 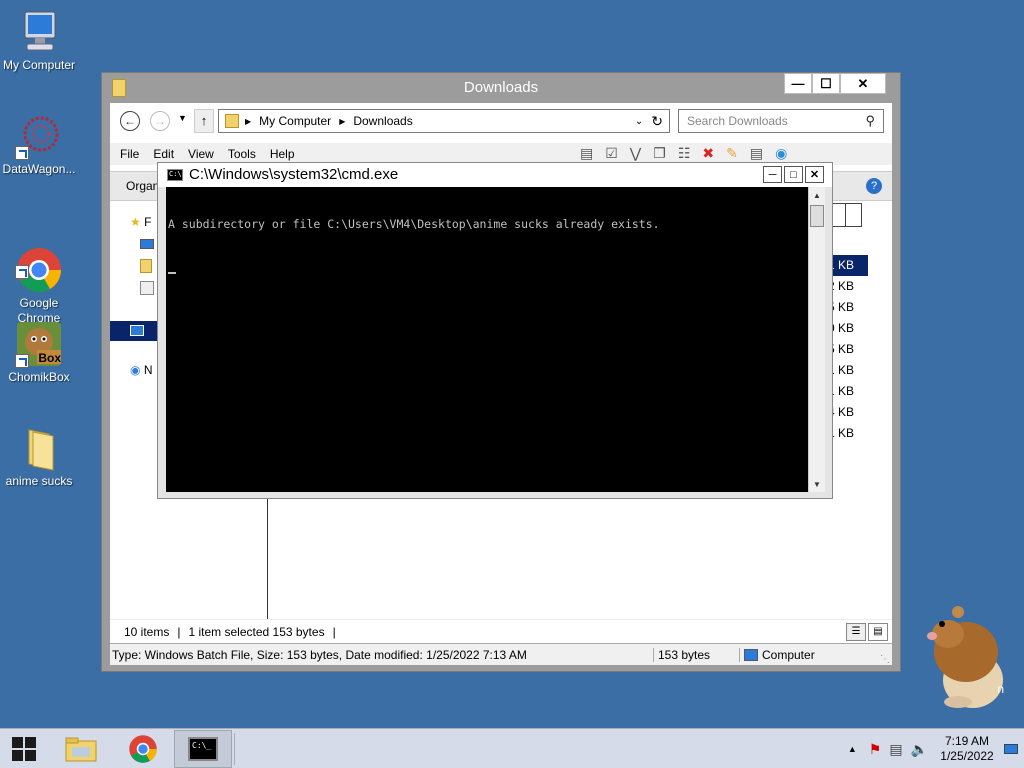 I want to click on address-box: ▶ My Computer ▶ Downloads ⌄ ↻, so click(x=444, y=121).